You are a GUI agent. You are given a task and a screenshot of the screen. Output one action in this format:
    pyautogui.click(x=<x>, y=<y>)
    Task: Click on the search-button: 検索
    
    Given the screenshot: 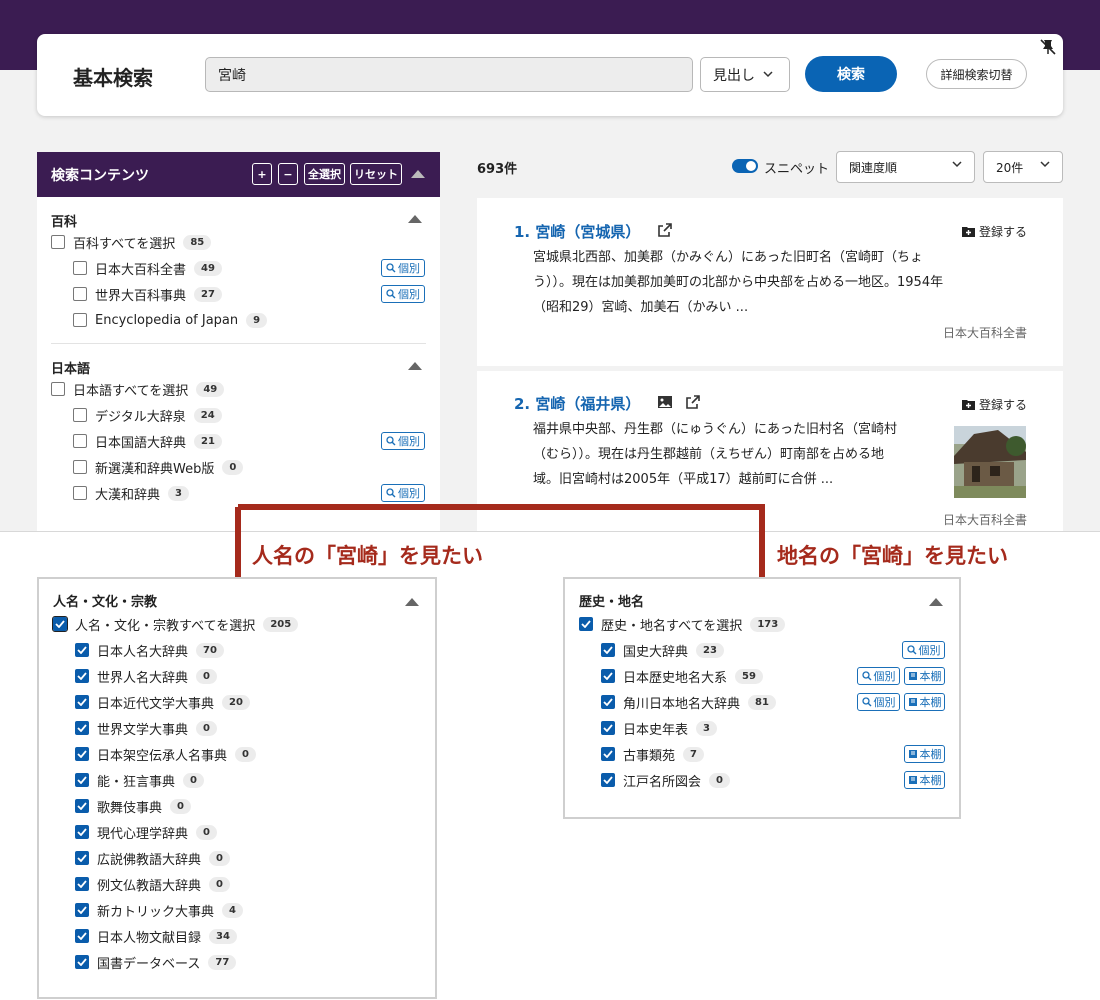 What is the action you would take?
    pyautogui.click(x=851, y=74)
    